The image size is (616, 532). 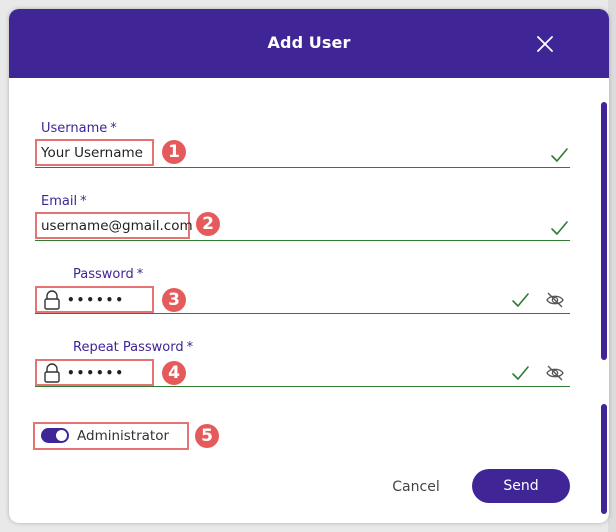 I want to click on annotation-badge-4: 4, so click(x=174, y=373).